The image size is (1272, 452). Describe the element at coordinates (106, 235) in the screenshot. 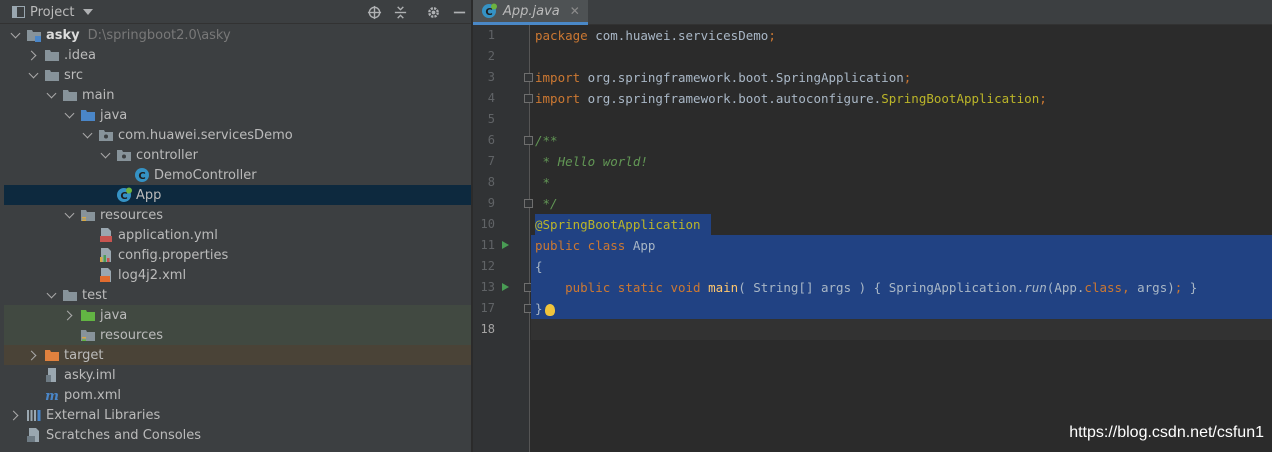

I see `yml-file-icon` at that location.